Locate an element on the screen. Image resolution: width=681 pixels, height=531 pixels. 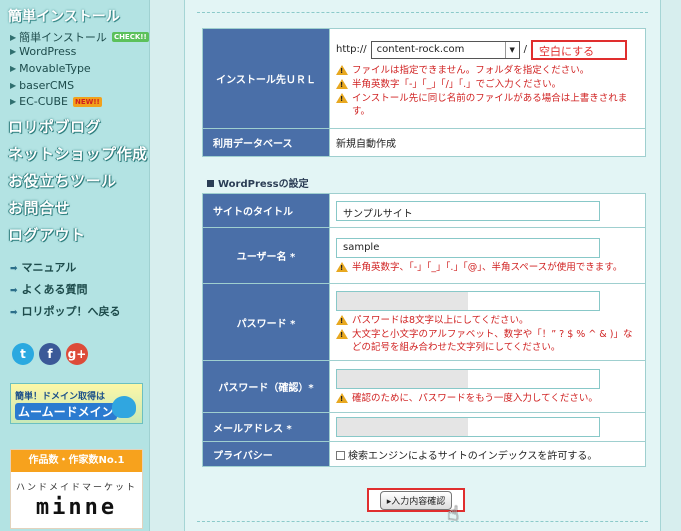
sidebar-link-label: ロリポップ！へ戻る is located at coordinates (71, 311).